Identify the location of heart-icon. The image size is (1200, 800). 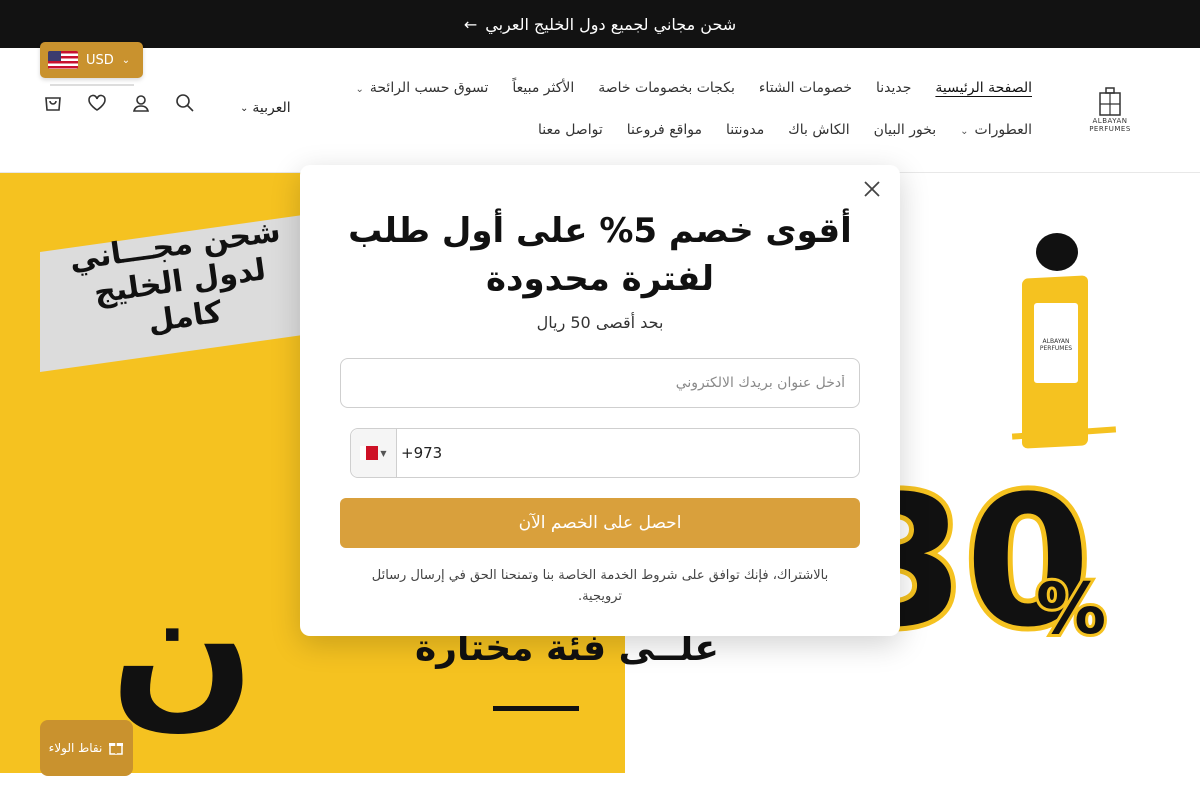
(97, 103).